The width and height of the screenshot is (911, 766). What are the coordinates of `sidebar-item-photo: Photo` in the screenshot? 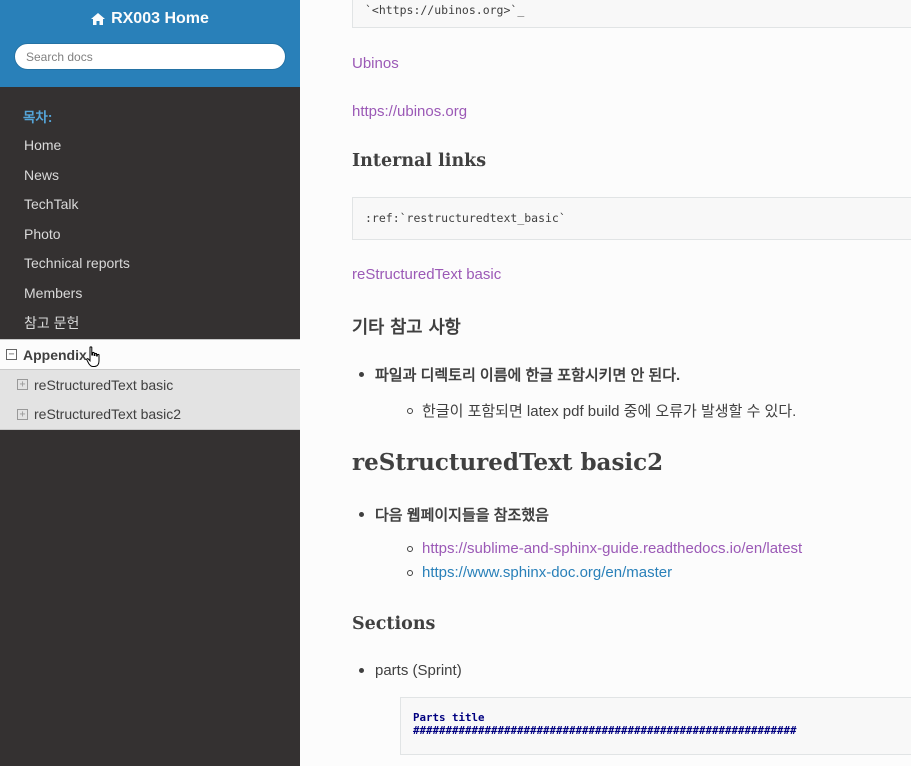 It's located at (150, 235).